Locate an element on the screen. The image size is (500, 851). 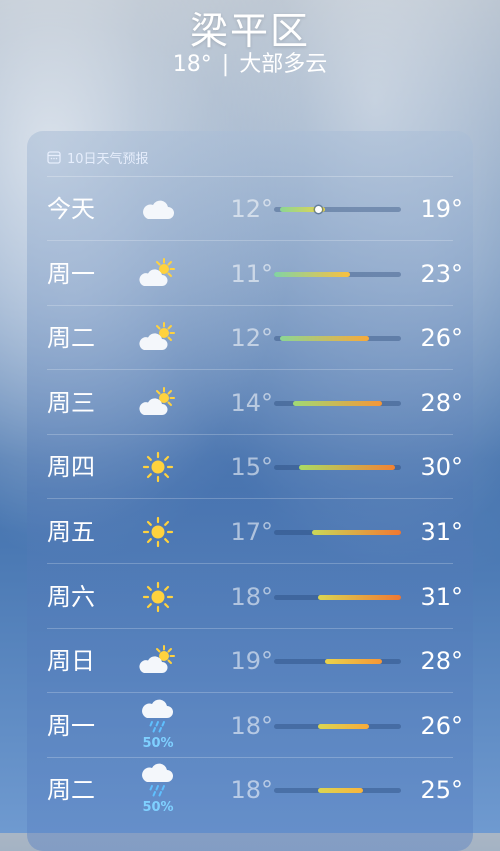
current-summary: 18° | 大部多云 is located at coordinates (250, 65).